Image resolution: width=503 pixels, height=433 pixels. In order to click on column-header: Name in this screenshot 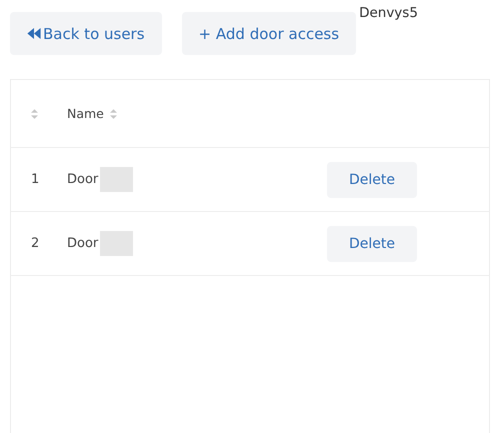, I will do `click(85, 113)`.